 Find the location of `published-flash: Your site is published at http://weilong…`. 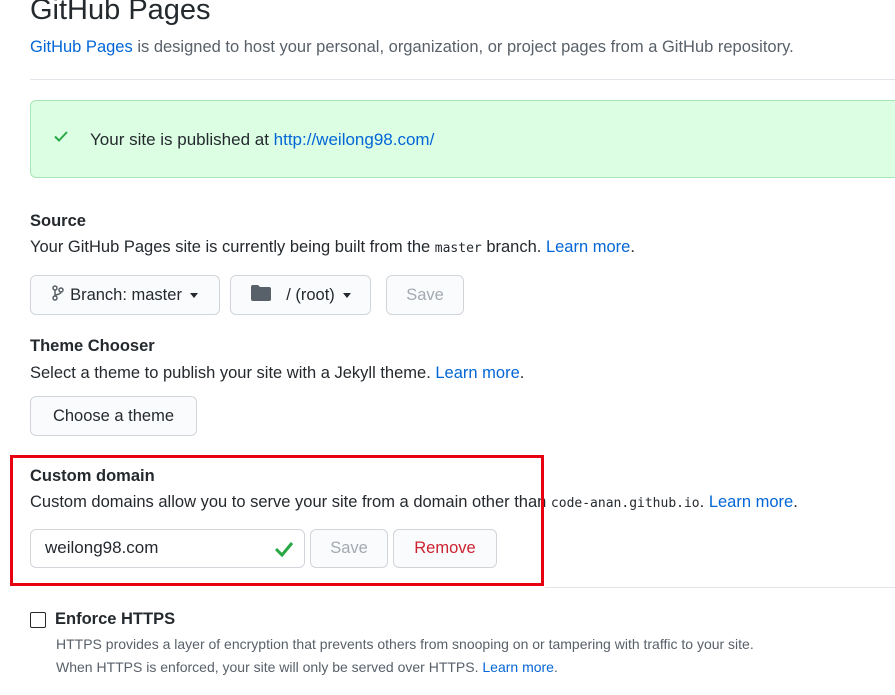

published-flash: Your site is published at http://weilong… is located at coordinates (462, 139).